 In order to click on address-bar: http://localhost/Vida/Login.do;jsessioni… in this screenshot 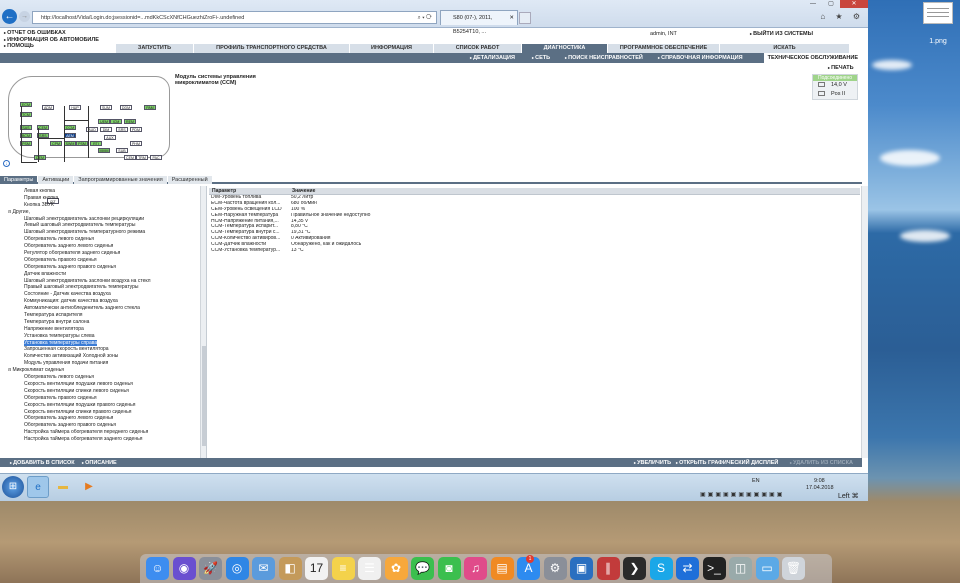, I will do `click(234, 17)`.